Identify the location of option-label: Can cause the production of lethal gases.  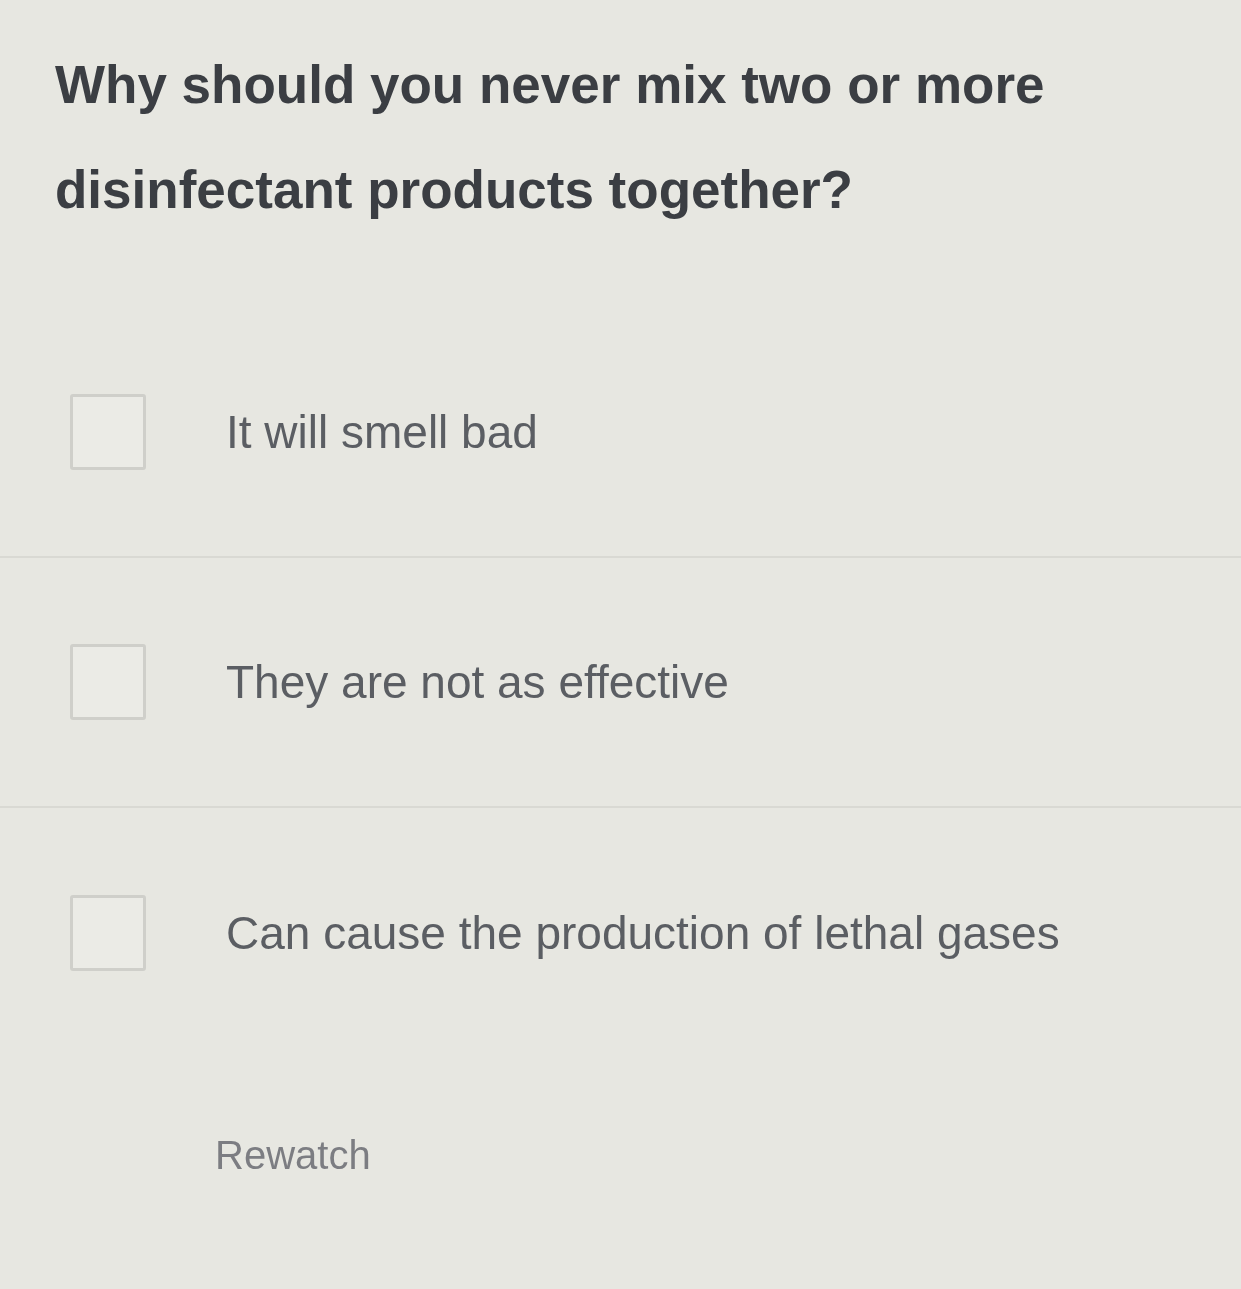
(643, 933).